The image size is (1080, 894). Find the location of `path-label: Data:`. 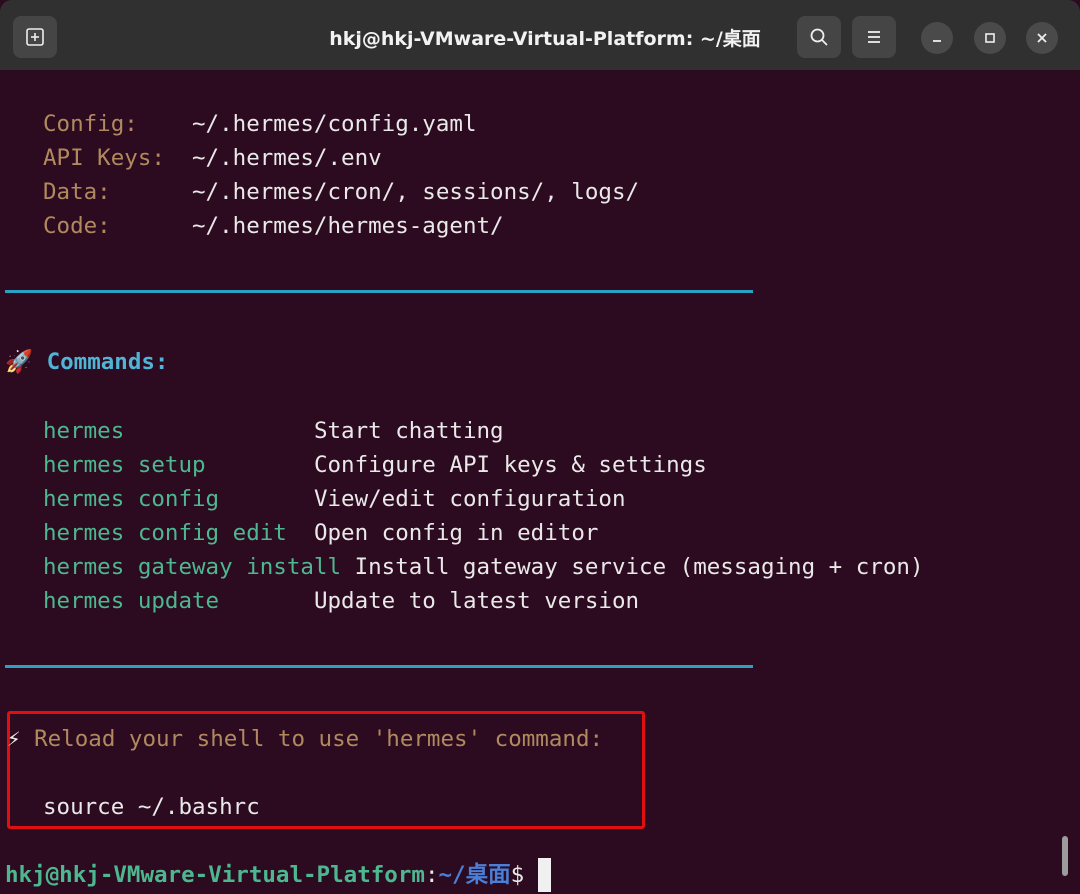

path-label: Data: is located at coordinates (118, 192).